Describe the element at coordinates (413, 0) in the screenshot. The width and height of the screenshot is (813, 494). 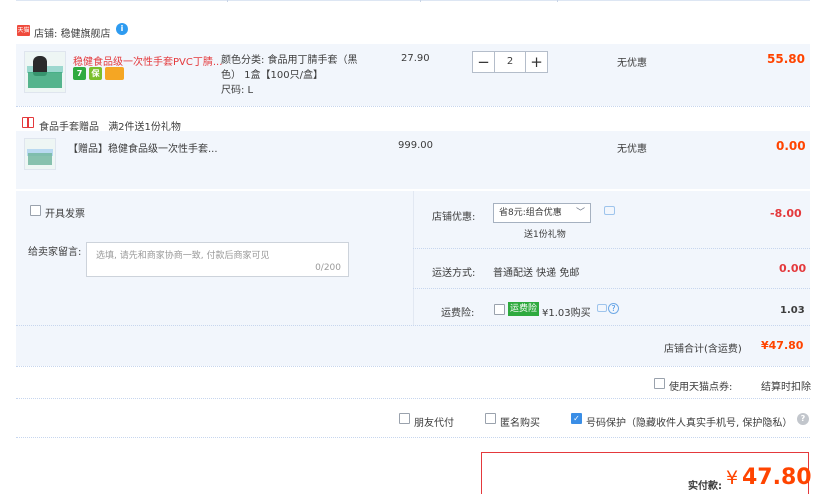
I see `top-border` at that location.